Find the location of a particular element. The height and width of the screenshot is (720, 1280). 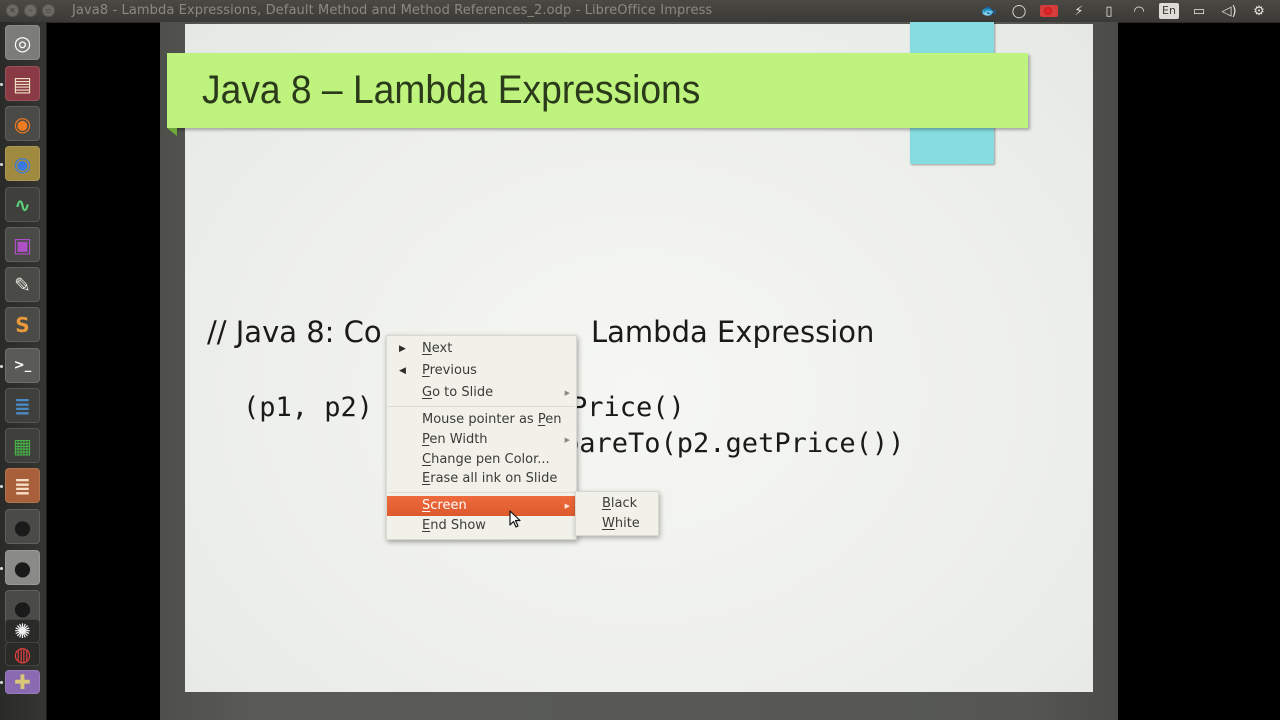

sublime-text-icon: S is located at coordinates (22, 324).